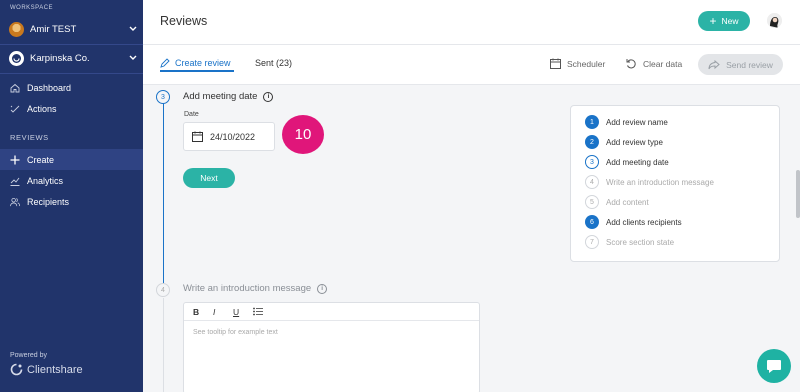  Describe the element at coordinates (32, 8) in the screenshot. I see `workspace-label: WORKSPACE` at that location.